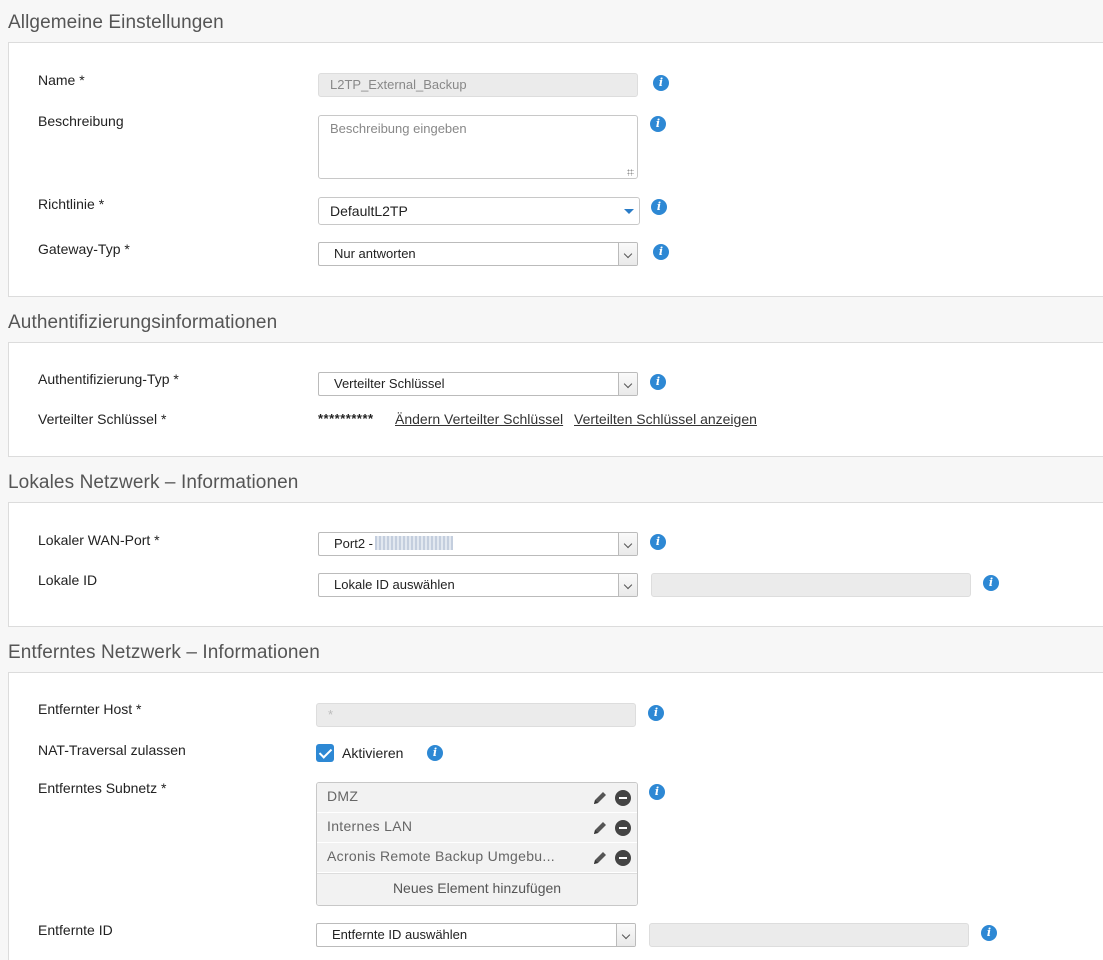 Image resolution: width=1103 pixels, height=960 pixels. I want to click on section-title-local: Lokales Netzwerk – Informationen, so click(153, 482).